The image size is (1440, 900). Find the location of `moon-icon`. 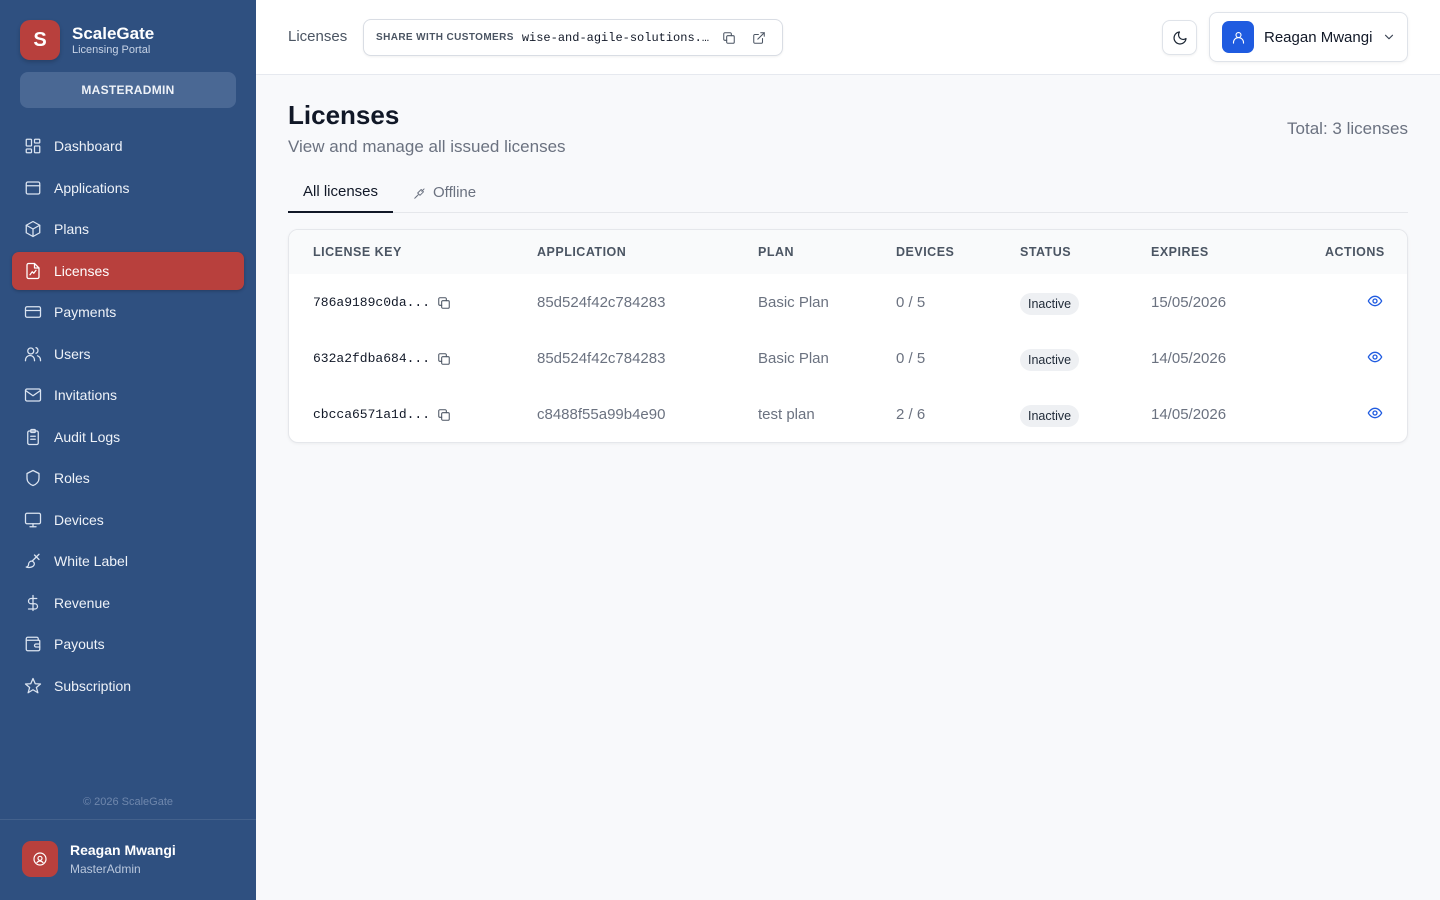

moon-icon is located at coordinates (1179, 37).